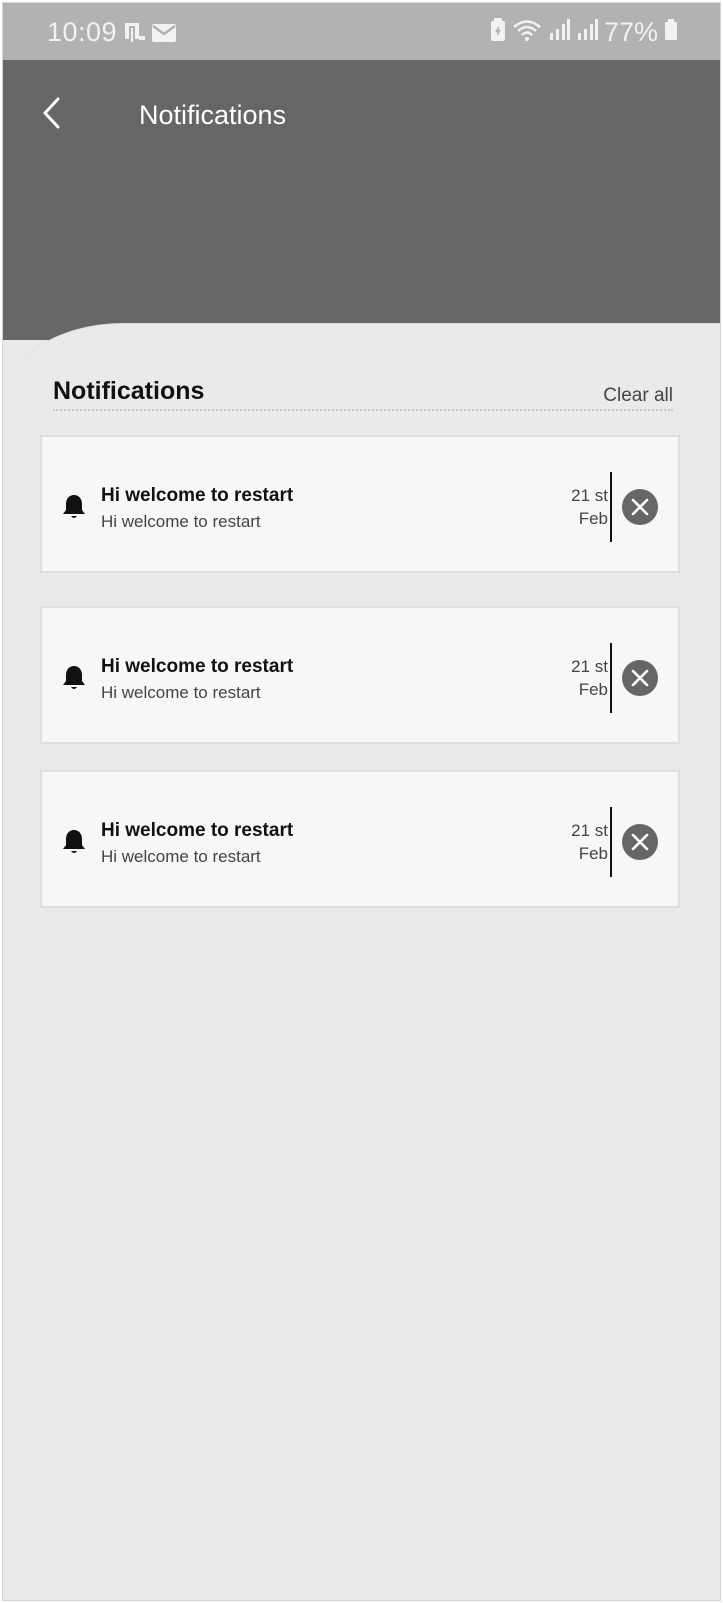 The width and height of the screenshot is (723, 1603). What do you see at coordinates (498, 32) in the screenshot?
I see `battery-saver-icon` at bounding box center [498, 32].